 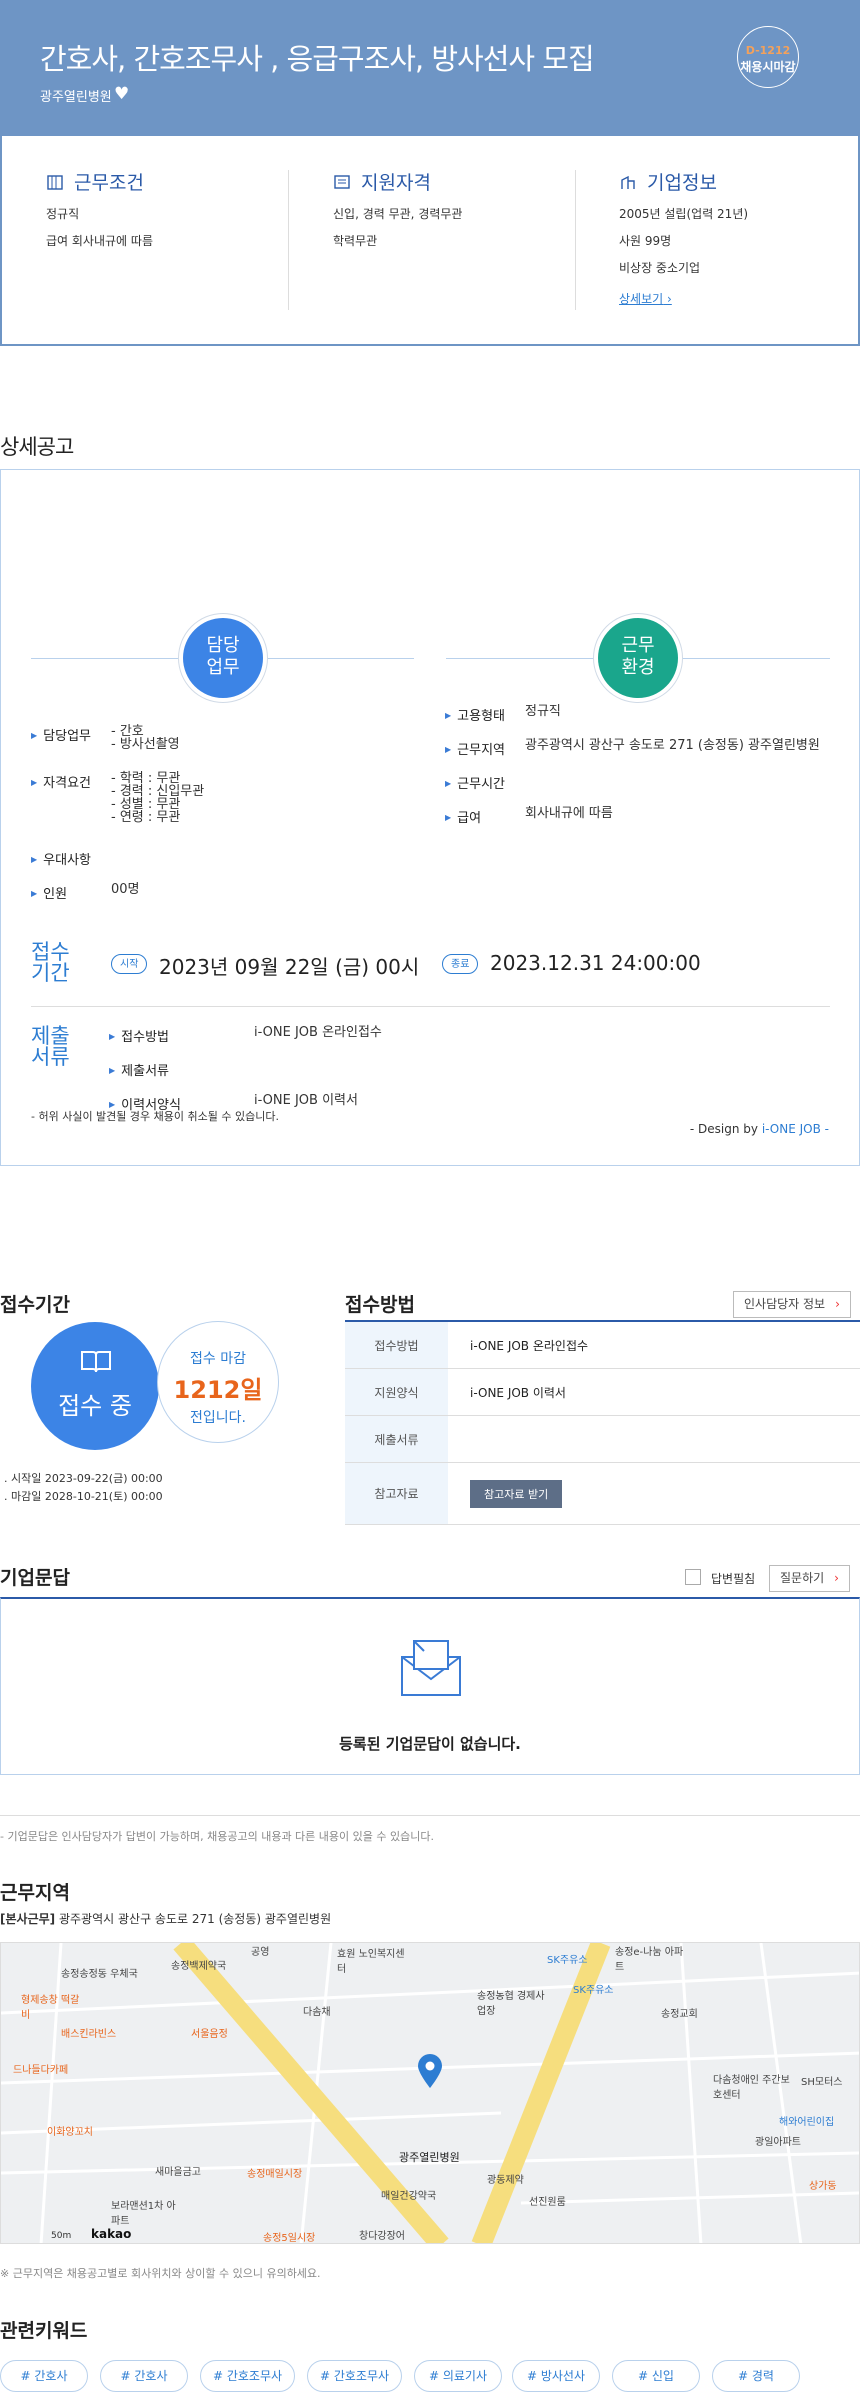 I want to click on docs-row-submit: 제출서류, so click(x=181, y=1069).